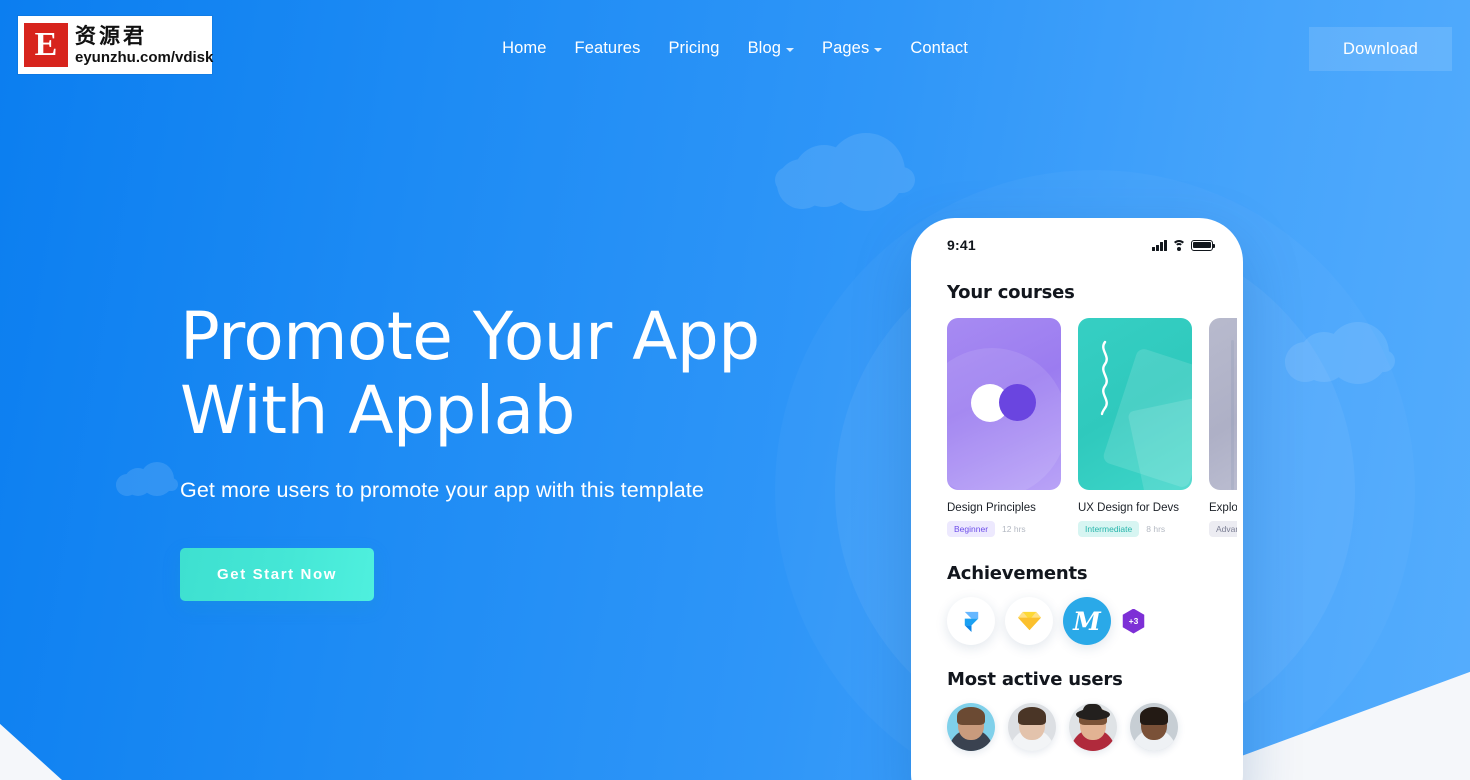 The width and height of the screenshot is (1470, 780). I want to click on achievements-section-title: Achievements, so click(1017, 573).